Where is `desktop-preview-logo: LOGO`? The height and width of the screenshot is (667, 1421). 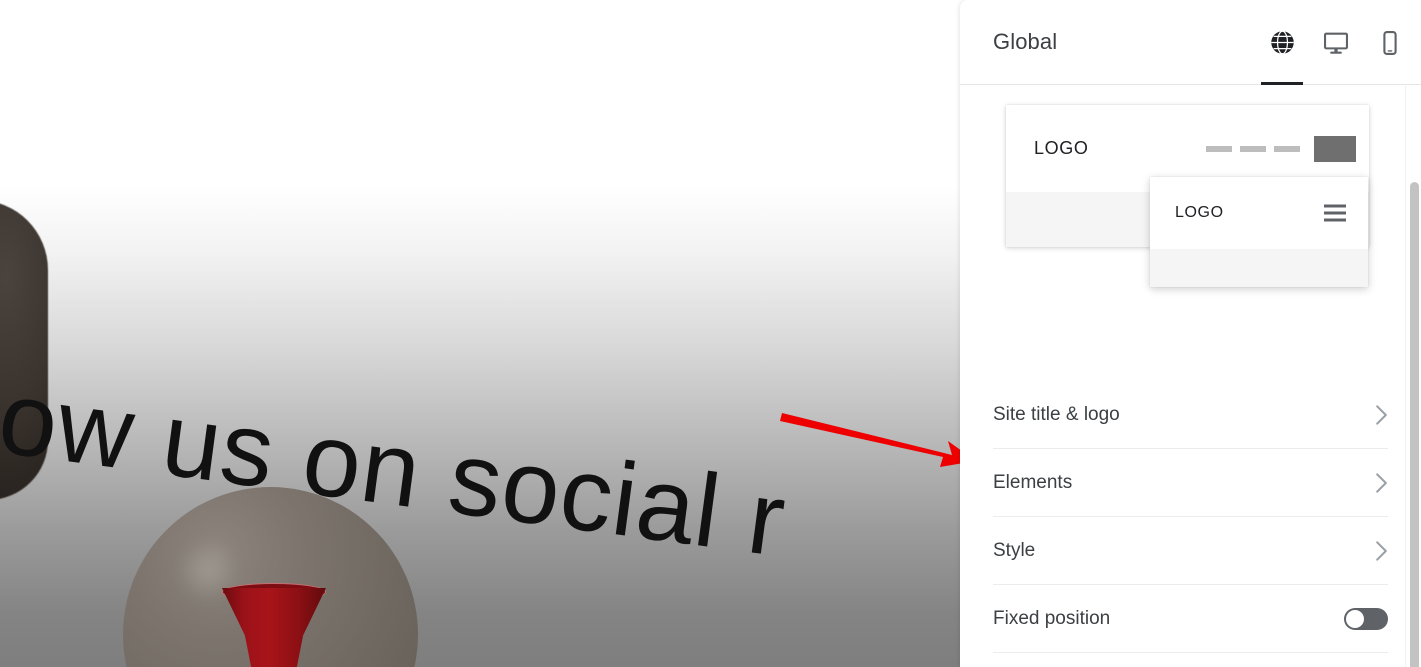 desktop-preview-logo: LOGO is located at coordinates (1061, 148).